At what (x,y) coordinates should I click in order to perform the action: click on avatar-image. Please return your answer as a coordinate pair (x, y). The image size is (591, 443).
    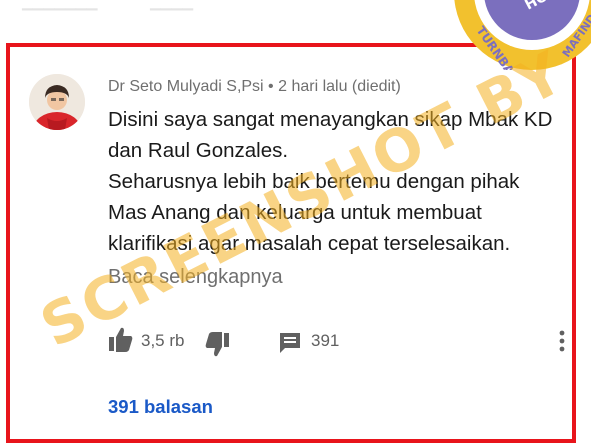
    Looking at the image, I should click on (57, 102).